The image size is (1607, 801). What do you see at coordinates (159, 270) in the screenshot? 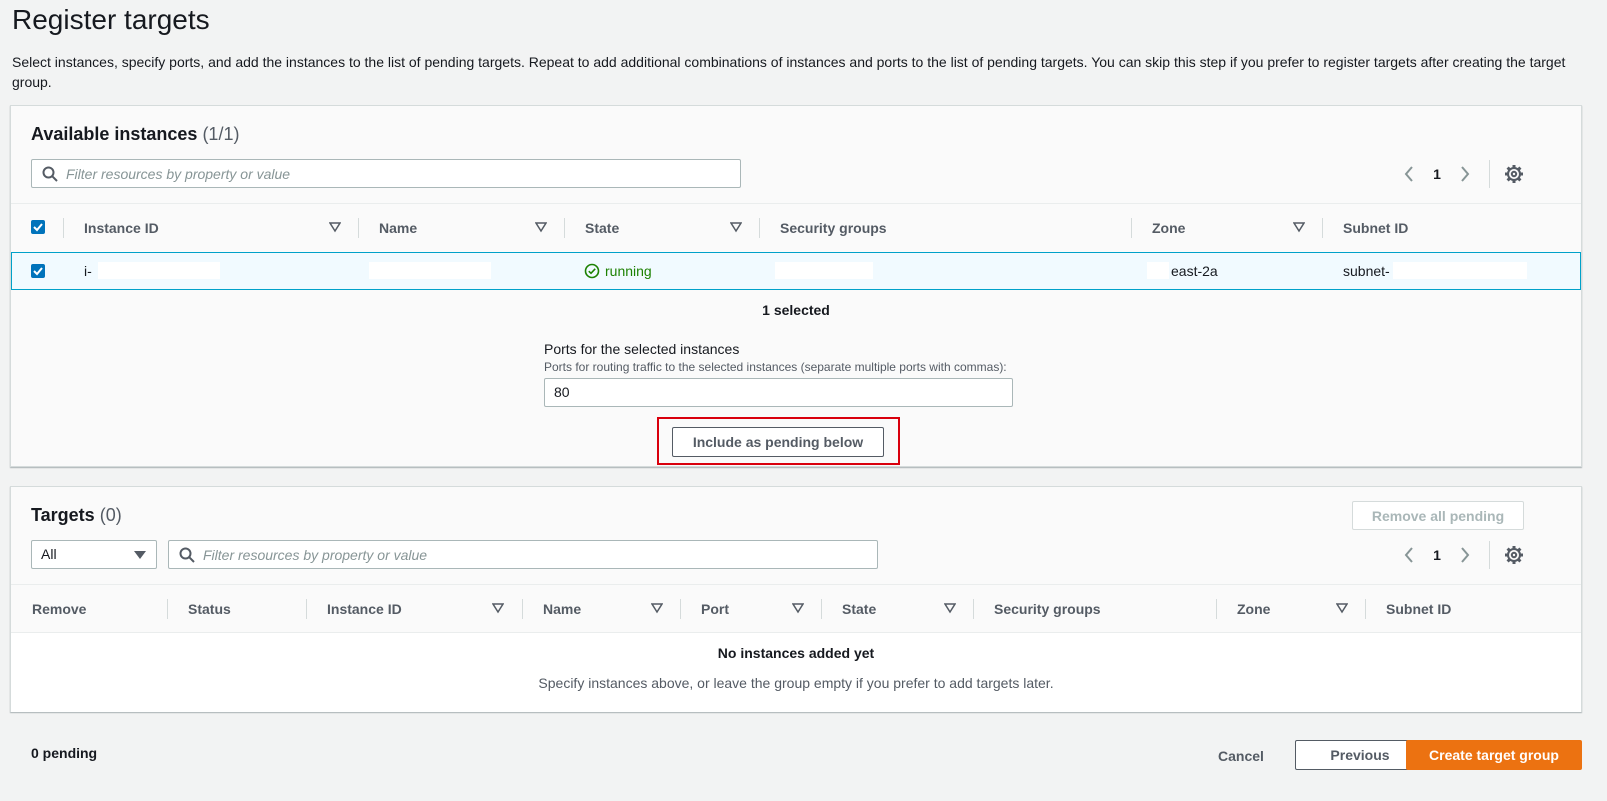
I see `redacted-instance-id` at bounding box center [159, 270].